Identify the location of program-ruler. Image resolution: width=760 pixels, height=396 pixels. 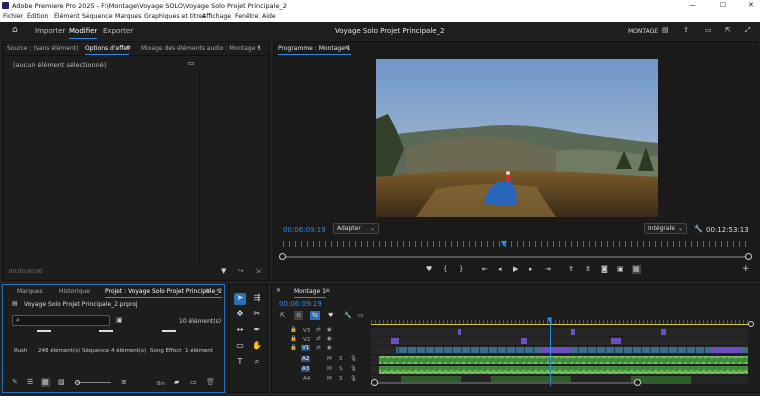
(516, 244).